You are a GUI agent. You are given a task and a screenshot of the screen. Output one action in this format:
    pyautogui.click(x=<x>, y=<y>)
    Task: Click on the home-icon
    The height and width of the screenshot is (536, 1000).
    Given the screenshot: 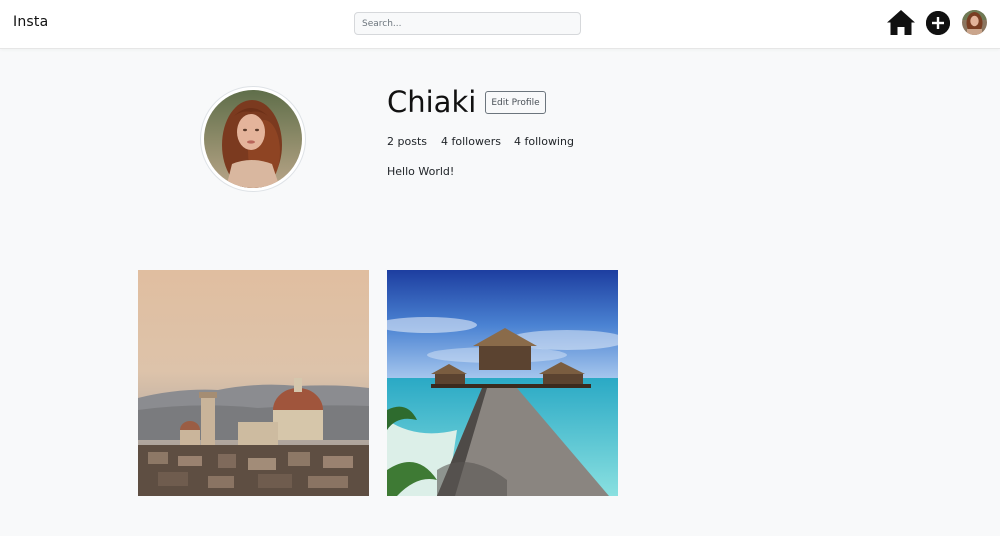 What is the action you would take?
    pyautogui.click(x=901, y=22)
    